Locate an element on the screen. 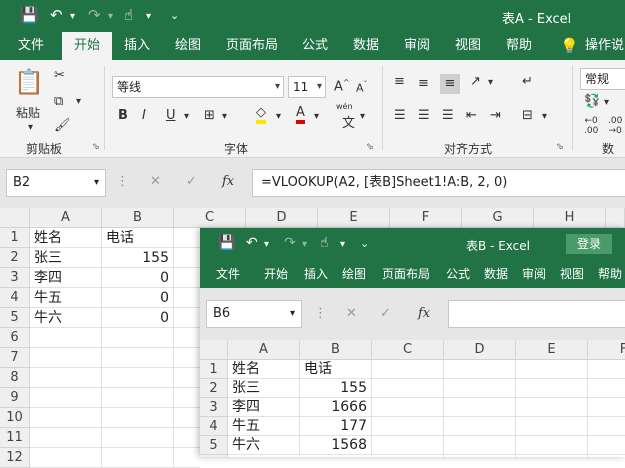  font-color-dropdown-icon: ▾ is located at coordinates (316, 116).